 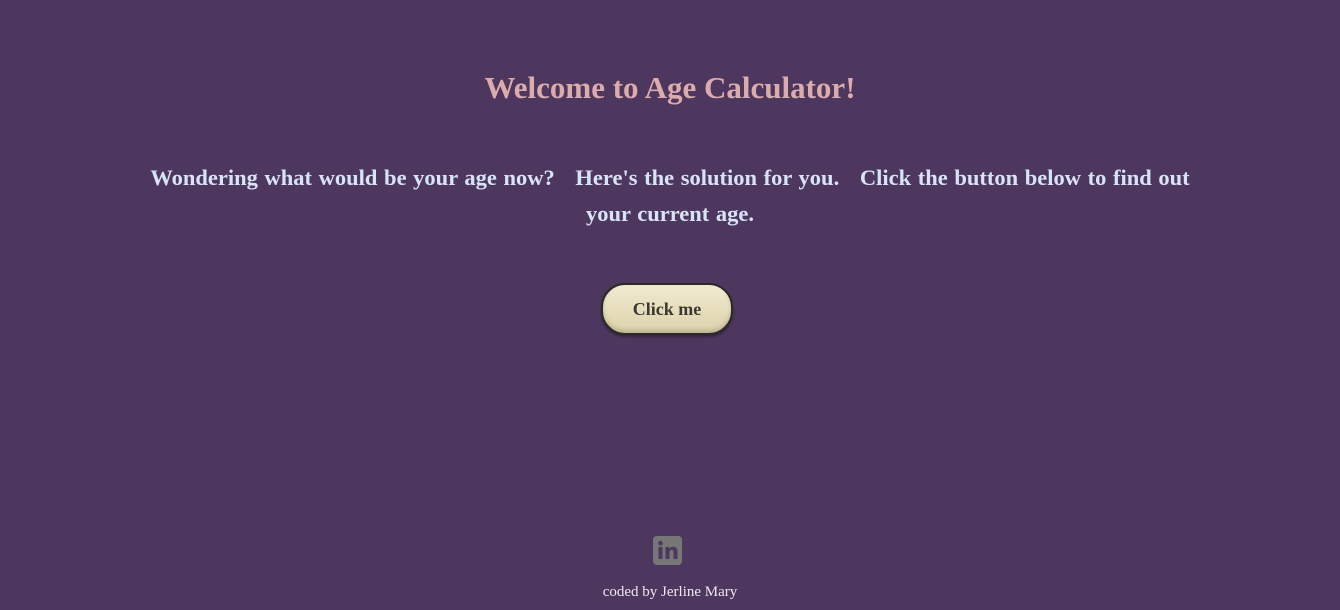 I want to click on intro-question: Wondering what would be your age now?, so click(x=352, y=177).